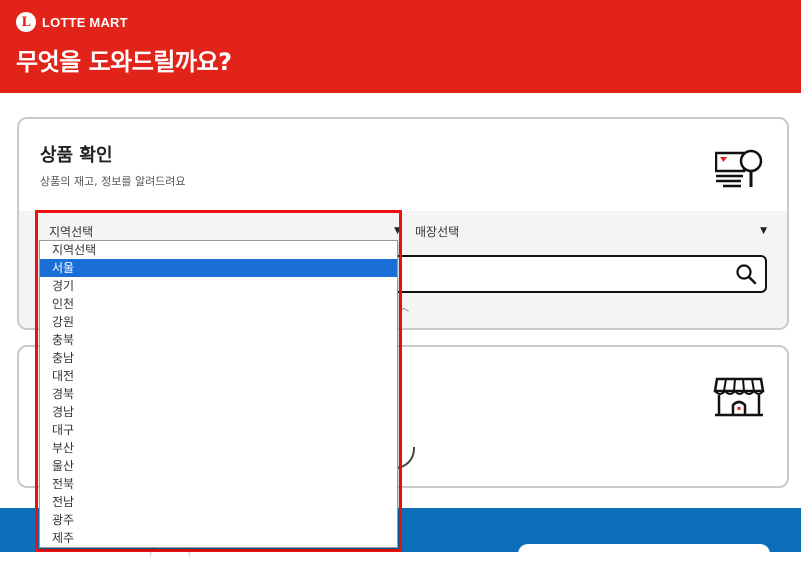 The height and width of the screenshot is (564, 801). I want to click on region-option: 인천, so click(218, 304).